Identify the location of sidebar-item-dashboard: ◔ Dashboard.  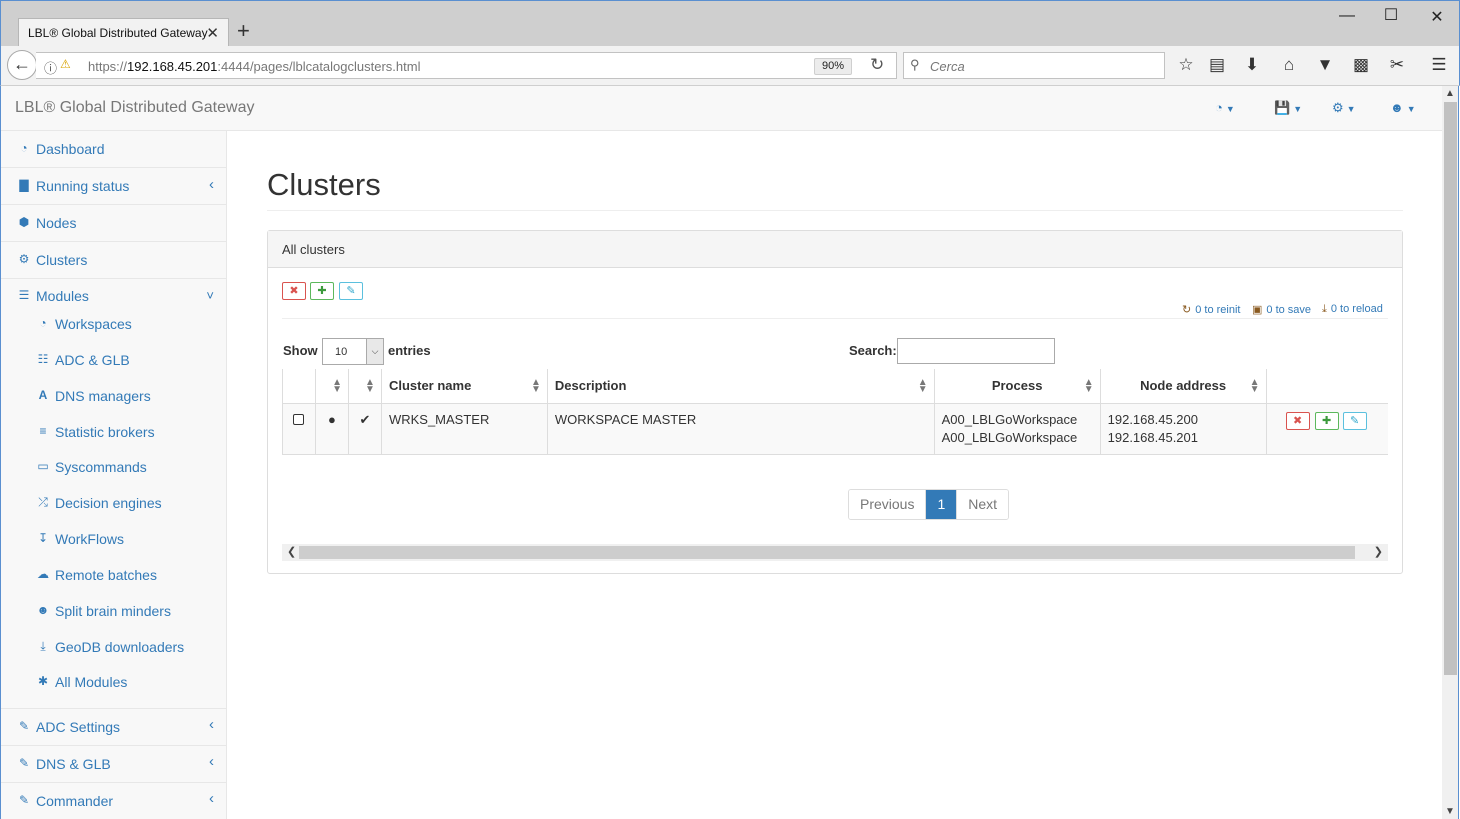
(113, 149).